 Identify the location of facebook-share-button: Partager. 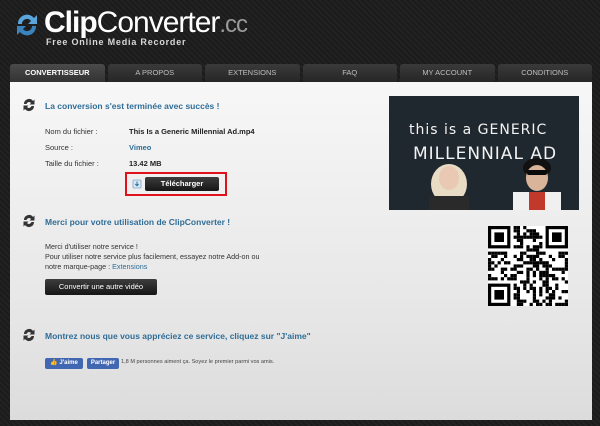
(103, 363).